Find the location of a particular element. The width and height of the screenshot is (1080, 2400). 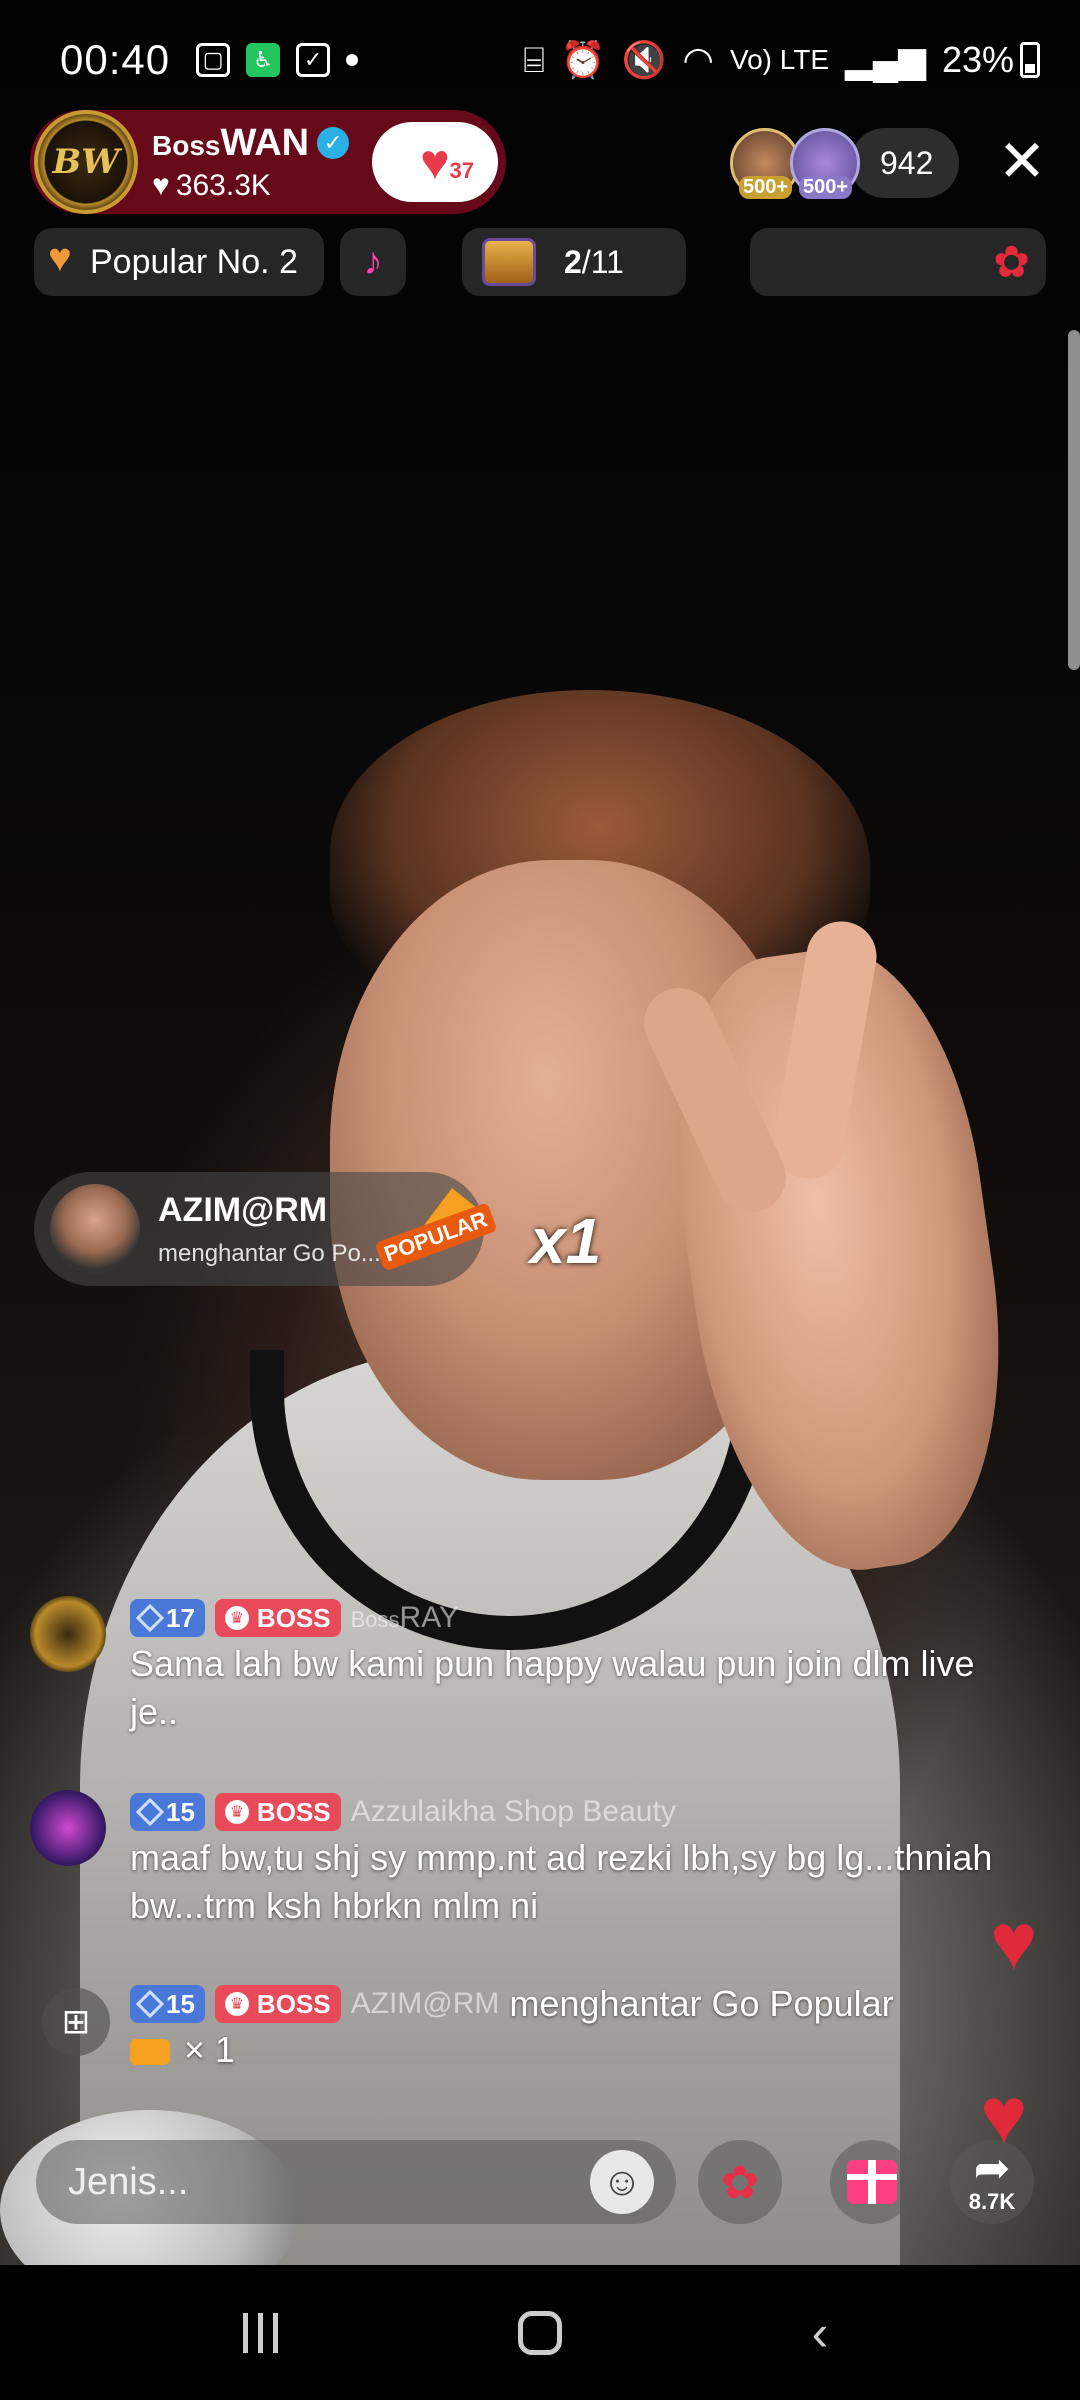

accessibility-icon: ♿ is located at coordinates (263, 60).